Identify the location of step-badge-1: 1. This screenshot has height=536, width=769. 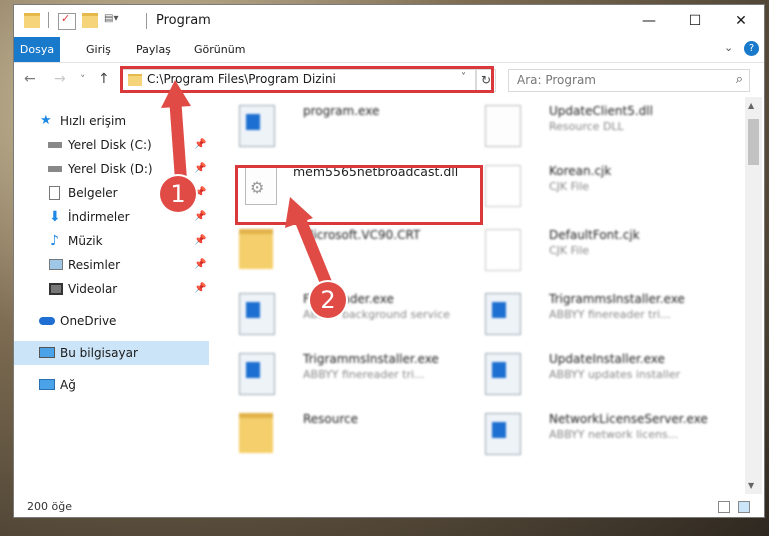
(178, 194).